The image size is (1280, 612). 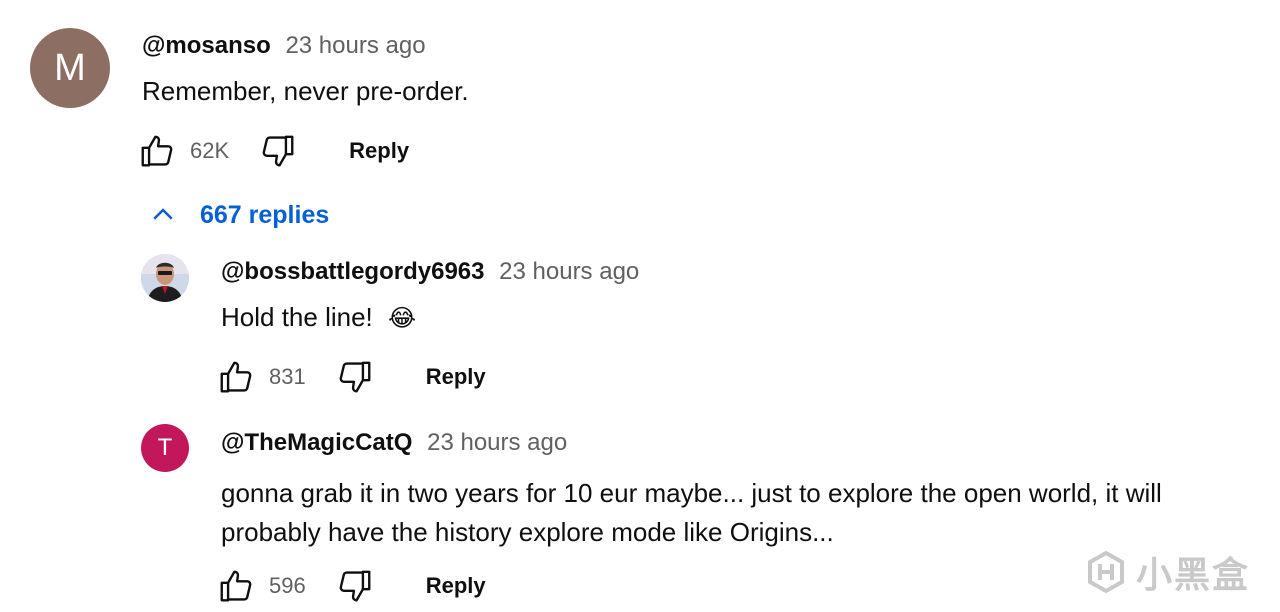 I want to click on comment-actions: 62K Reply, so click(x=273, y=151).